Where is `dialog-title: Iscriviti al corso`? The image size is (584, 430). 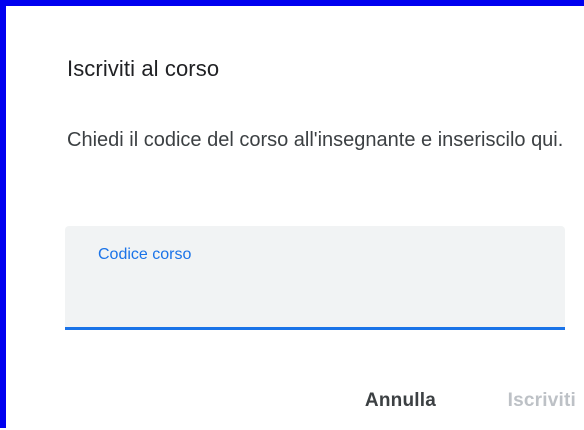
dialog-title: Iscriviti al corso is located at coordinates (143, 68).